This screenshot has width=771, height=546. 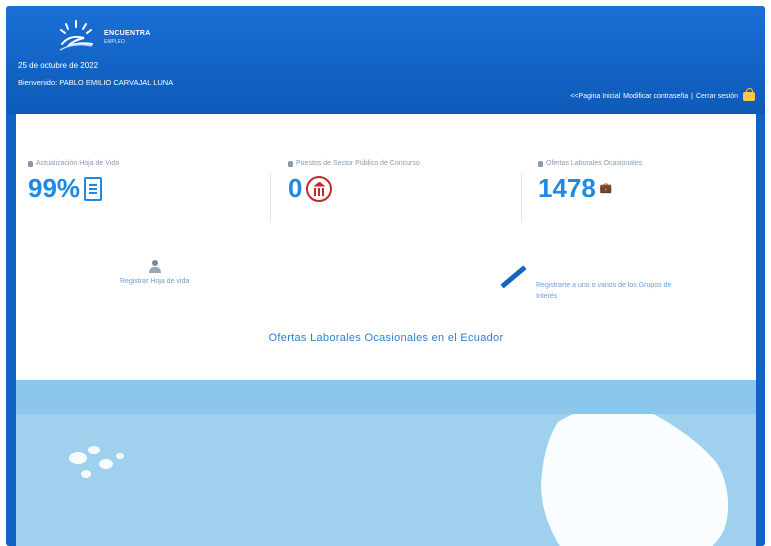 I want to click on register-cv-action: Registrar Hoja de vida, so click(x=154, y=272).